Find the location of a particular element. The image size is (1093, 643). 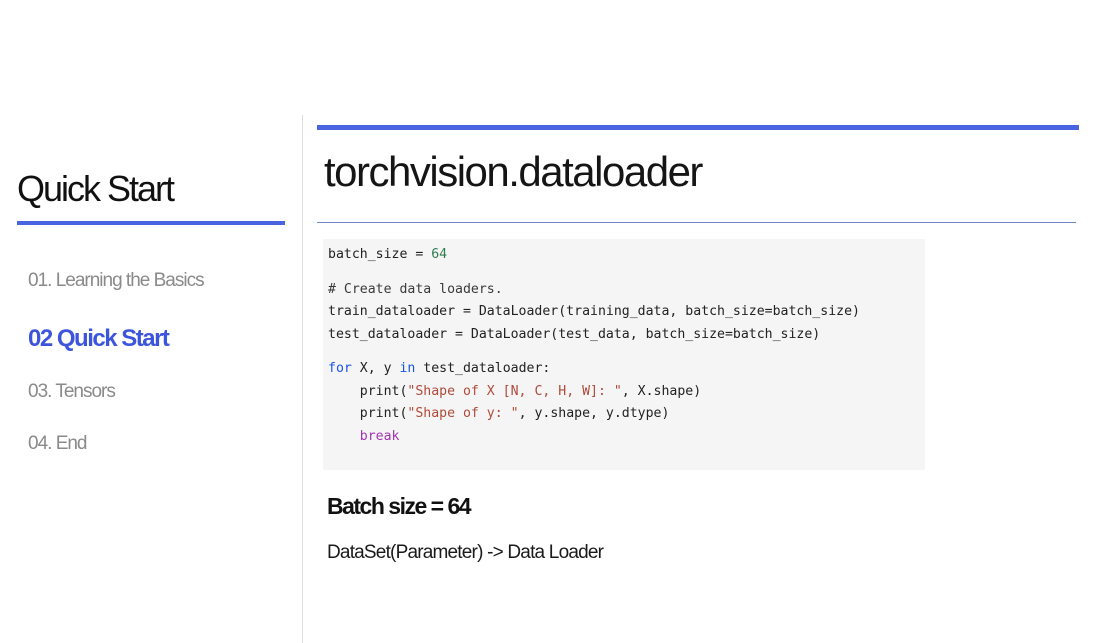

slide-title: torchvision.dataloader is located at coordinates (513, 171).